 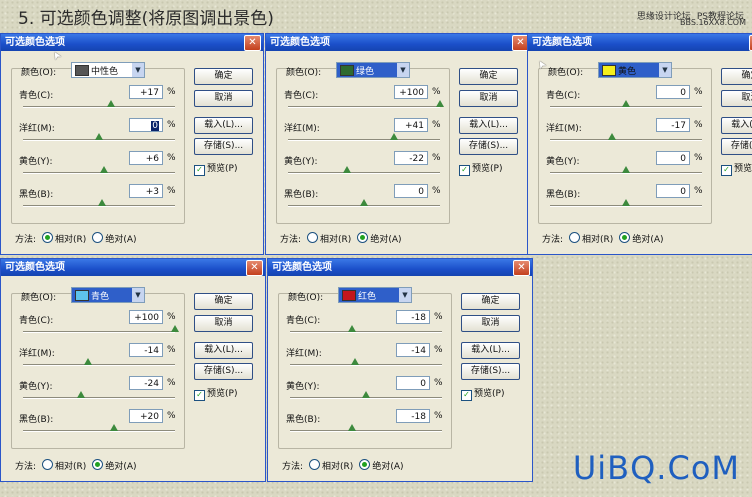 What do you see at coordinates (146, 92) in the screenshot?
I see `cyan-input: +17` at bounding box center [146, 92].